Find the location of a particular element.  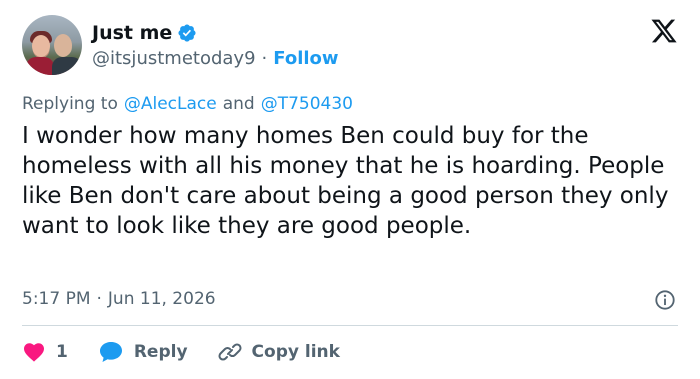

tweet-timestamp: 5:17 PM · Jun 11, 2026 is located at coordinates (119, 299).